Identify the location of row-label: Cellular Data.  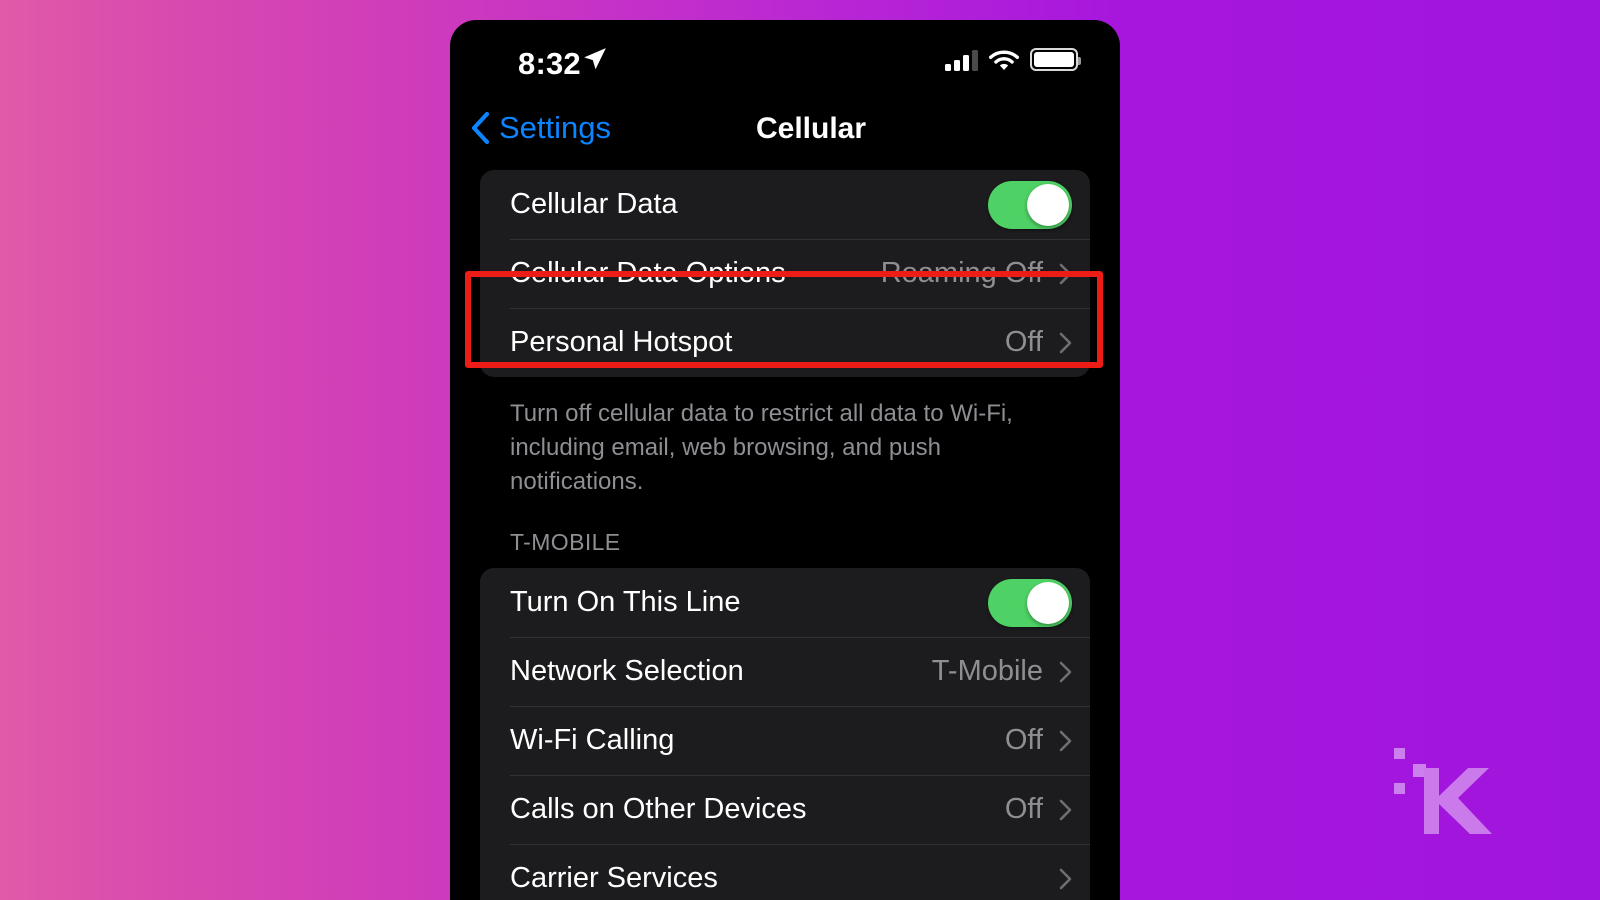
(594, 204).